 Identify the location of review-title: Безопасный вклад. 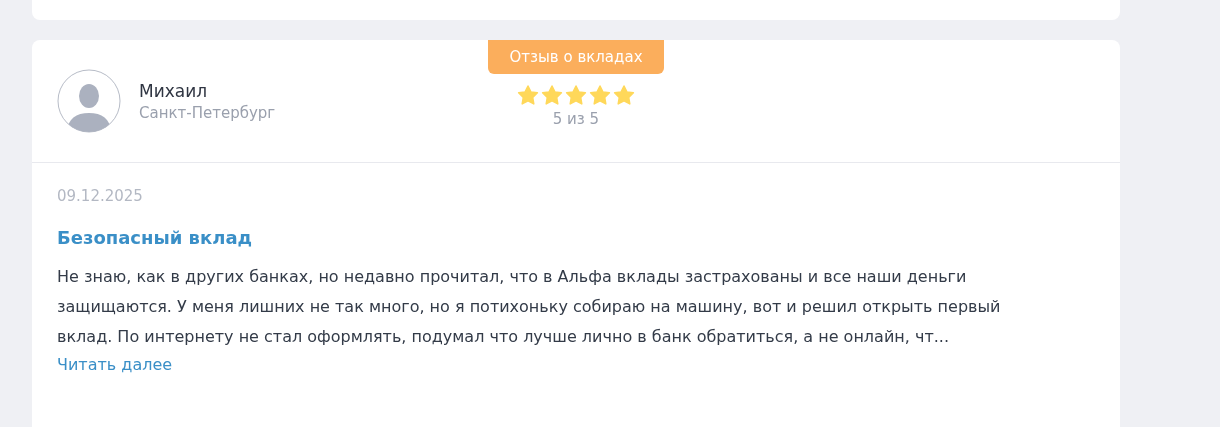
(155, 237).